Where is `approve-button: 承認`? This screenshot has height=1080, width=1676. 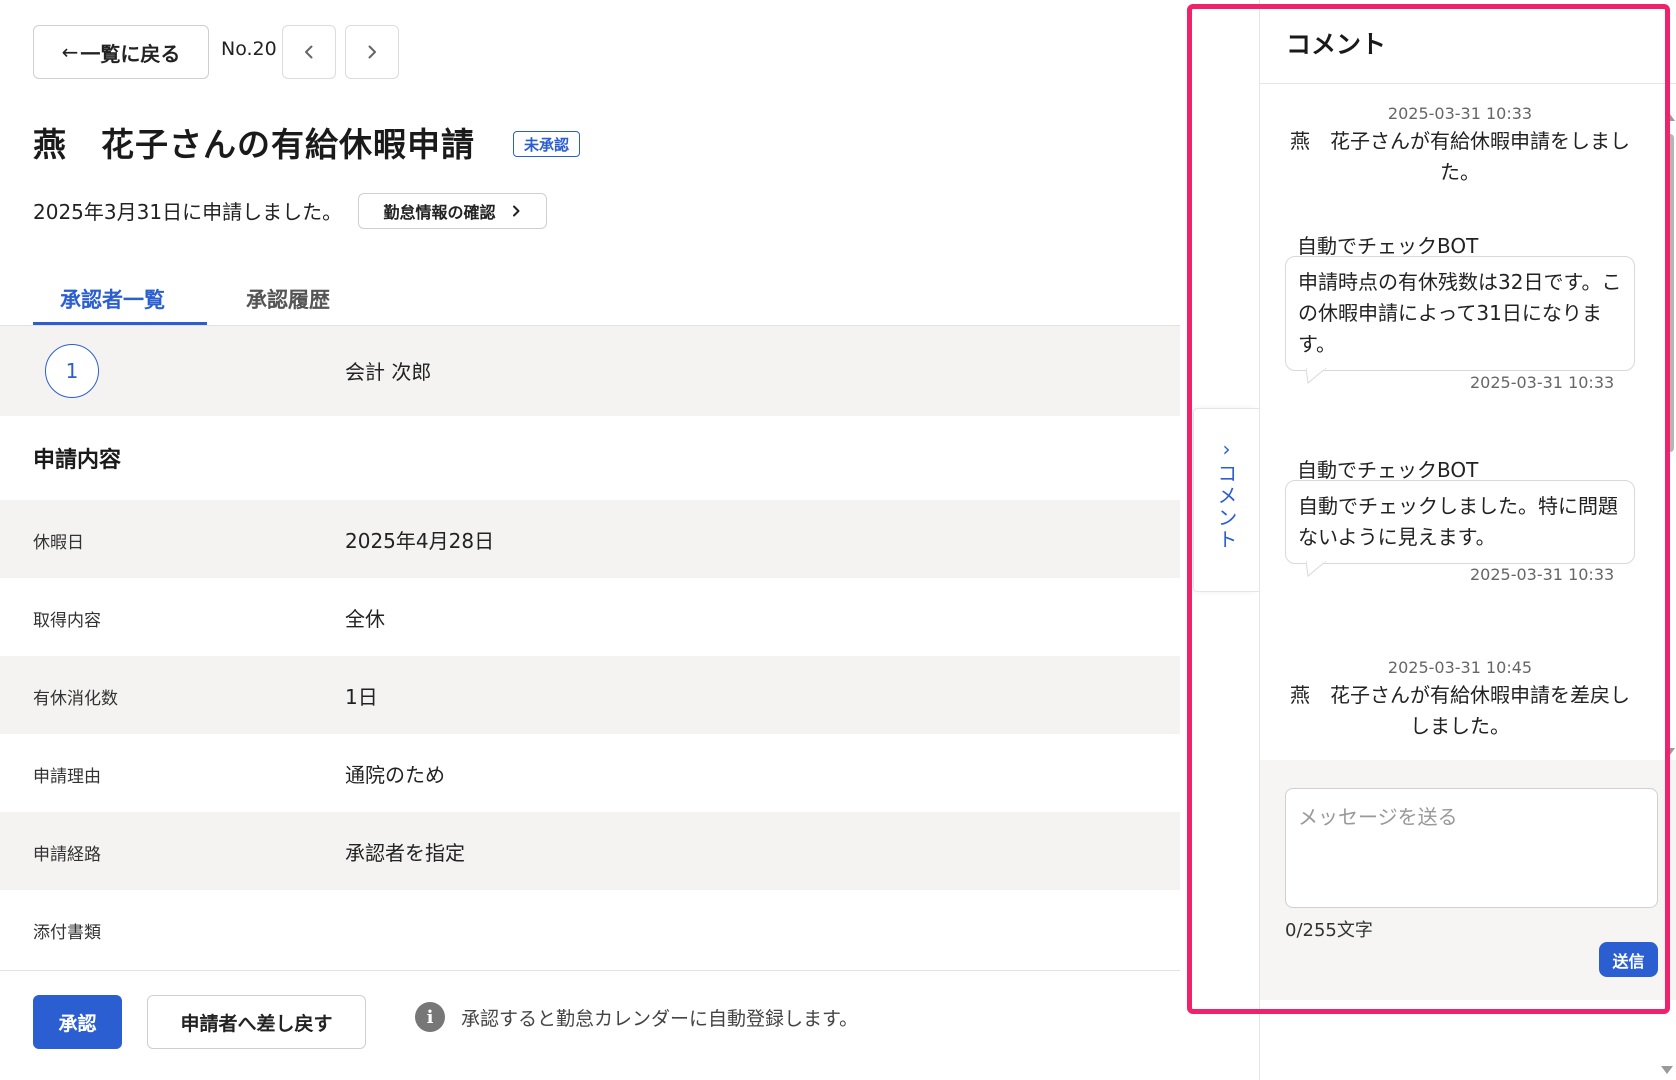
approve-button: 承認 is located at coordinates (77, 1022).